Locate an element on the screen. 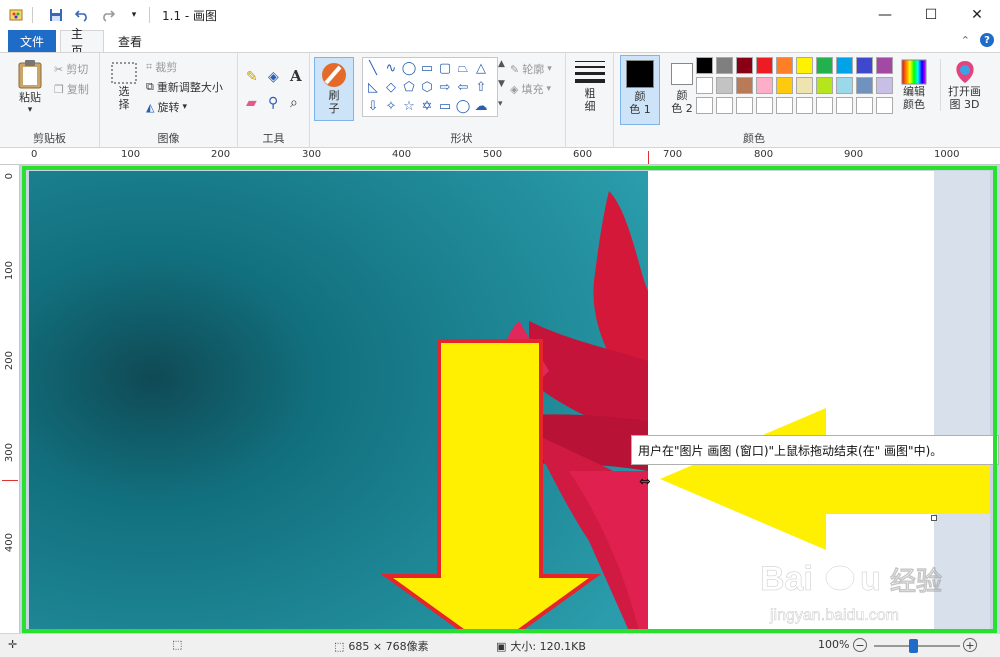 This screenshot has height=657, width=1000. rounded-rectangle-shape-icon: ▢ is located at coordinates (445, 68).